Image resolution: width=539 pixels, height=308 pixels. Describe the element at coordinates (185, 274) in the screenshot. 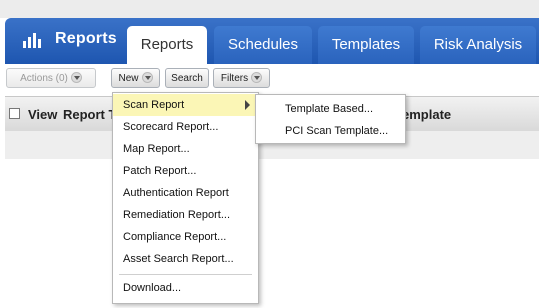

I see `menu-separator` at that location.